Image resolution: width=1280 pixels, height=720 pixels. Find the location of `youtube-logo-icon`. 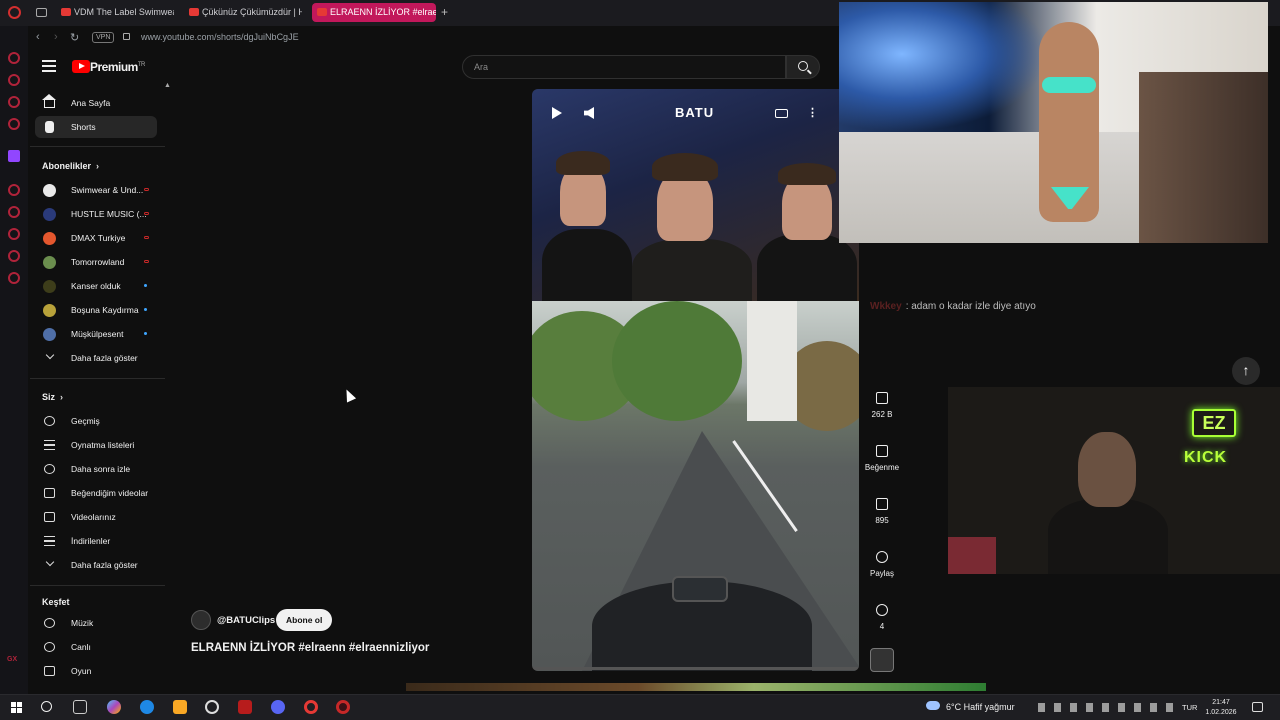

youtube-logo-icon is located at coordinates (81, 66).